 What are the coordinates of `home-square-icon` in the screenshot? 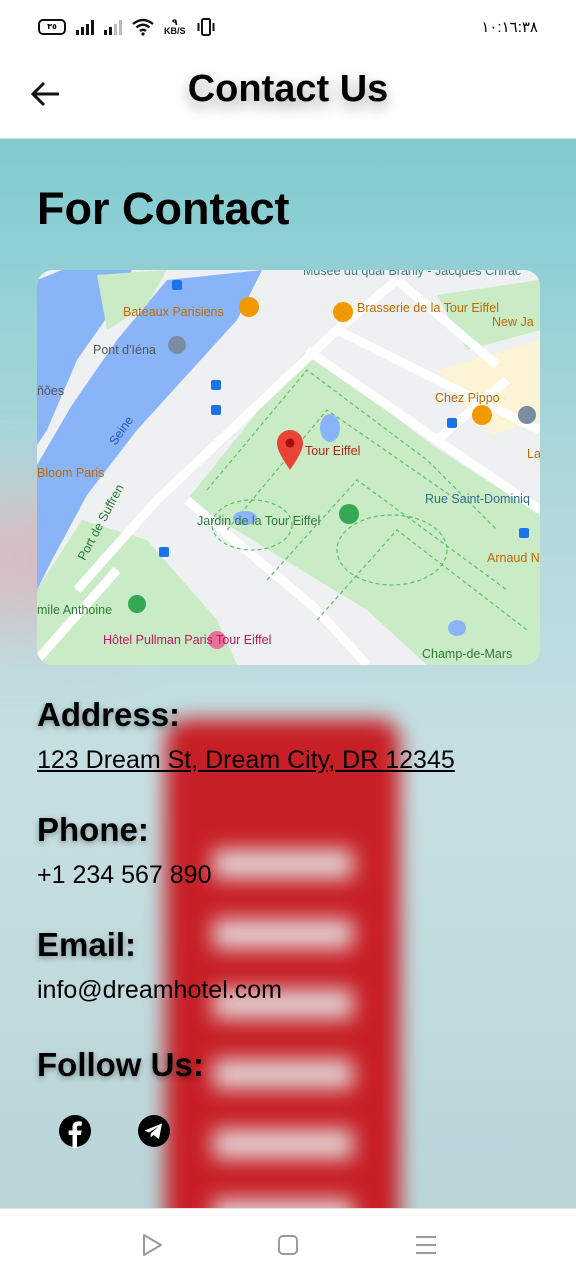 It's located at (288, 1245).